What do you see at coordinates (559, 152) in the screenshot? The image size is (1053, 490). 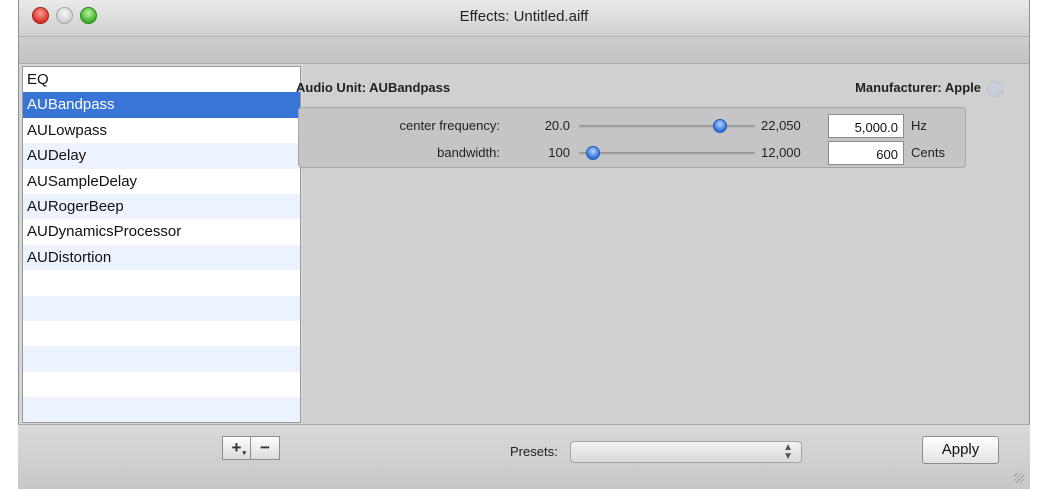 I see `parameter-min: 100` at bounding box center [559, 152].